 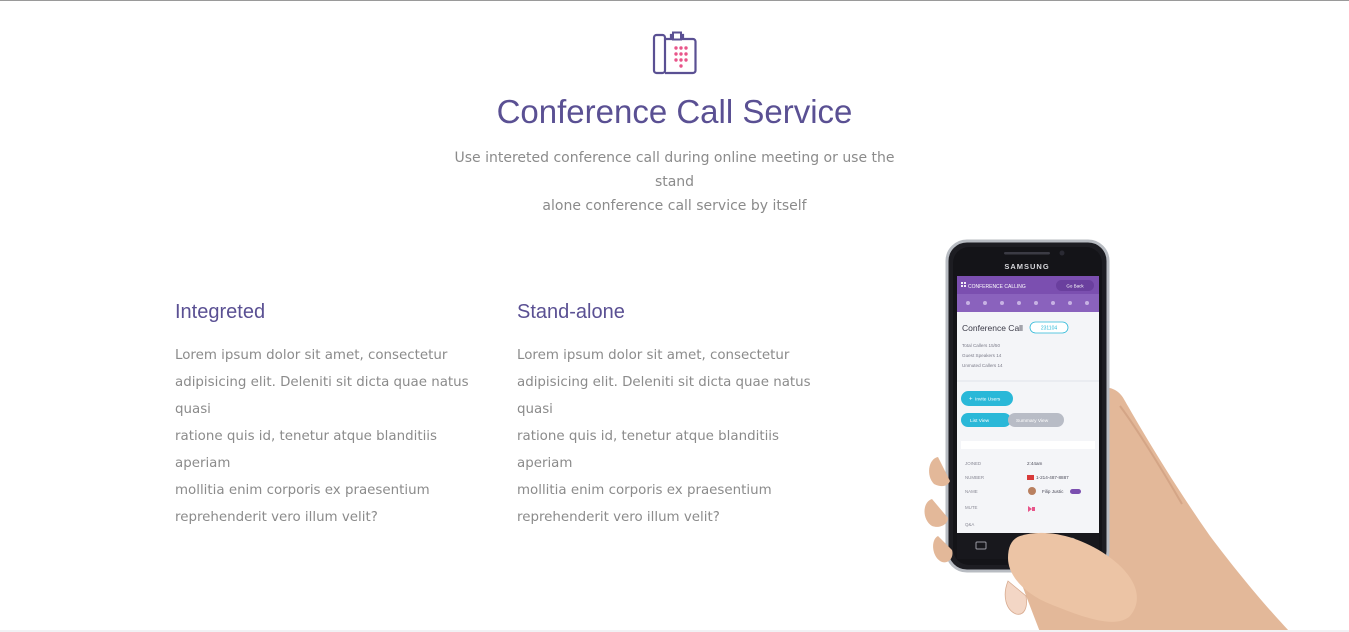 What do you see at coordinates (982, 355) in the screenshot?
I see `stat-guest-speakers: Guest Speakers 14` at bounding box center [982, 355].